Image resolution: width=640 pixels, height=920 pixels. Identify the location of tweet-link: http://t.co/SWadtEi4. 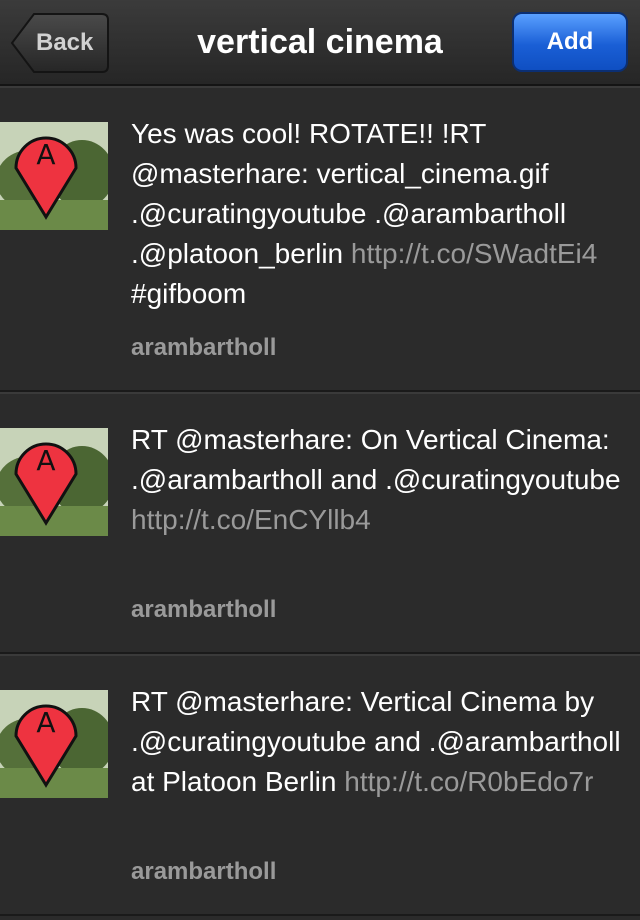
(474, 253).